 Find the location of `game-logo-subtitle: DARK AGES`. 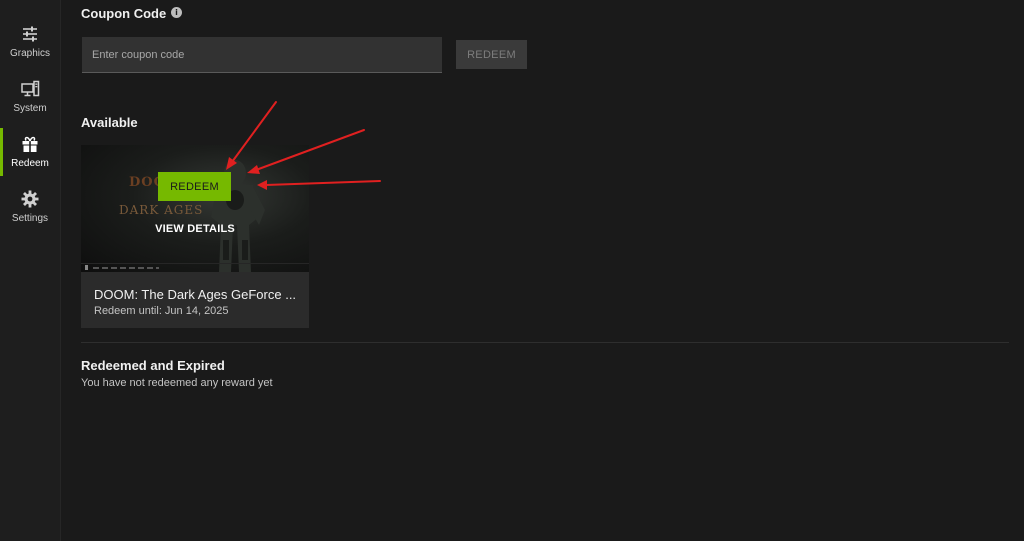

game-logo-subtitle: DARK AGES is located at coordinates (161, 210).